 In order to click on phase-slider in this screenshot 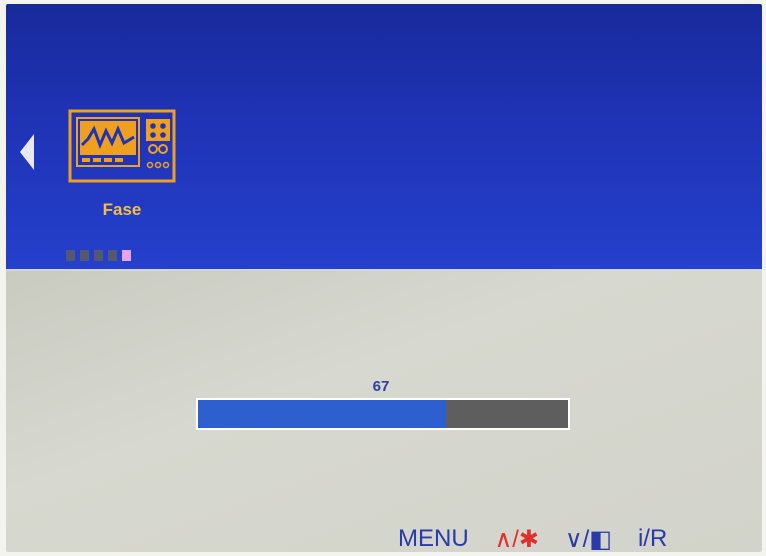, I will do `click(383, 414)`.